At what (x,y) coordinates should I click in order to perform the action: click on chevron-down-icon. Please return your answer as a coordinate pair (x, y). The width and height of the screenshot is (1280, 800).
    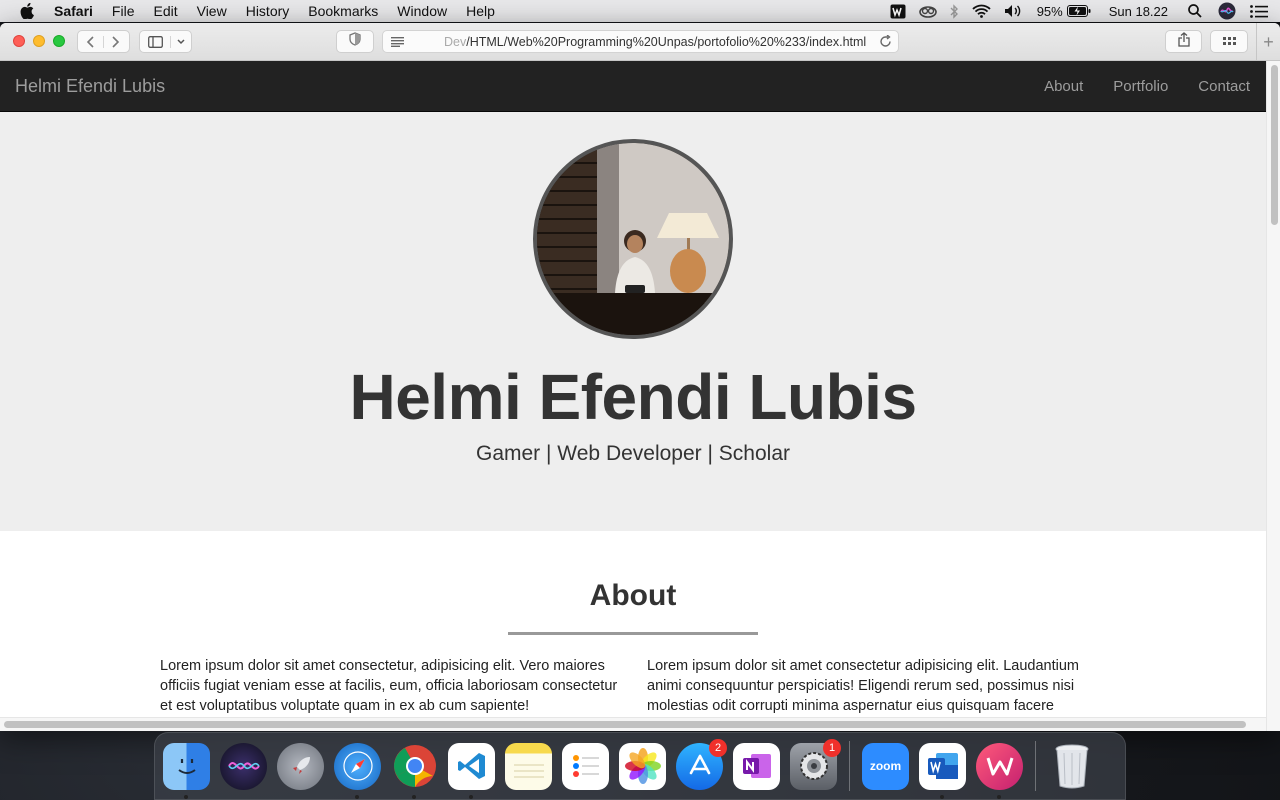
    Looking at the image, I should click on (181, 41).